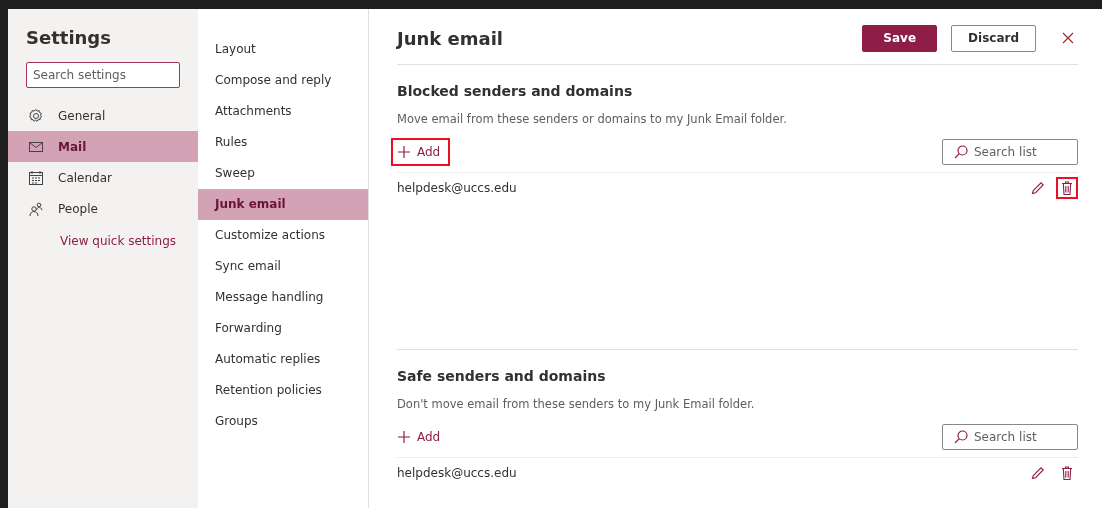  I want to click on search-field: Search settings, so click(103, 75).